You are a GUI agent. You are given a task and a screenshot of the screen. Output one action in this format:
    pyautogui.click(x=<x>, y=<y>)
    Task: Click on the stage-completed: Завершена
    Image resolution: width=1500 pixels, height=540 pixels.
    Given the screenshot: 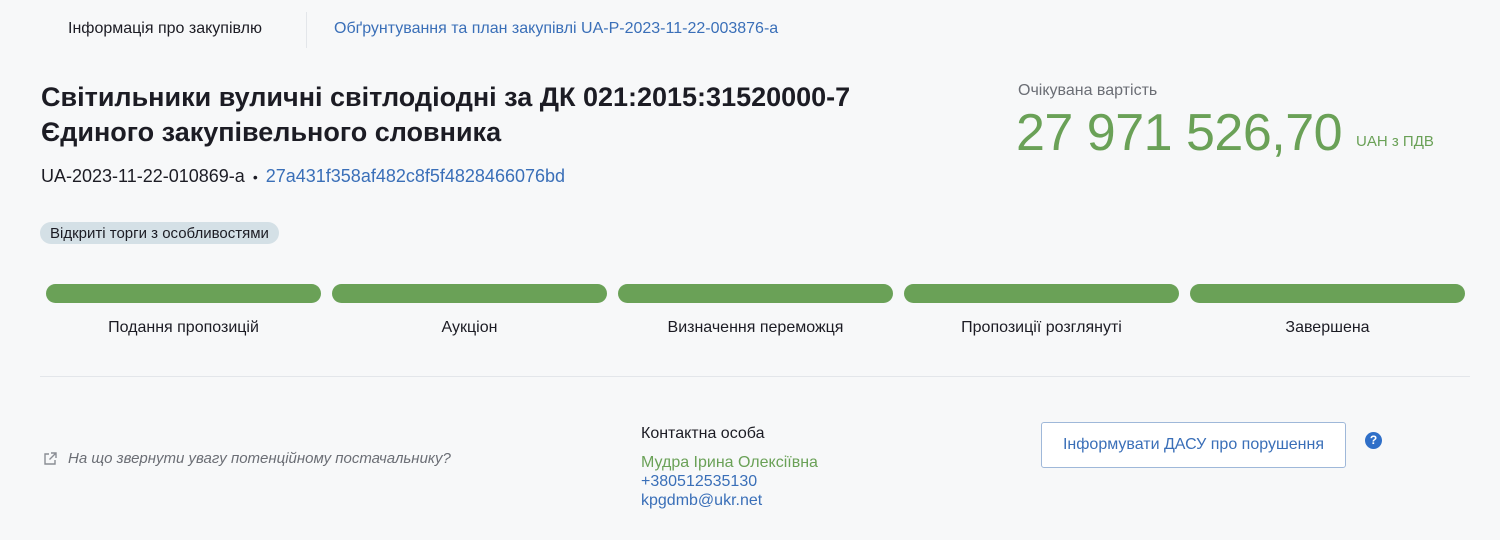 What is the action you would take?
    pyautogui.click(x=1327, y=314)
    